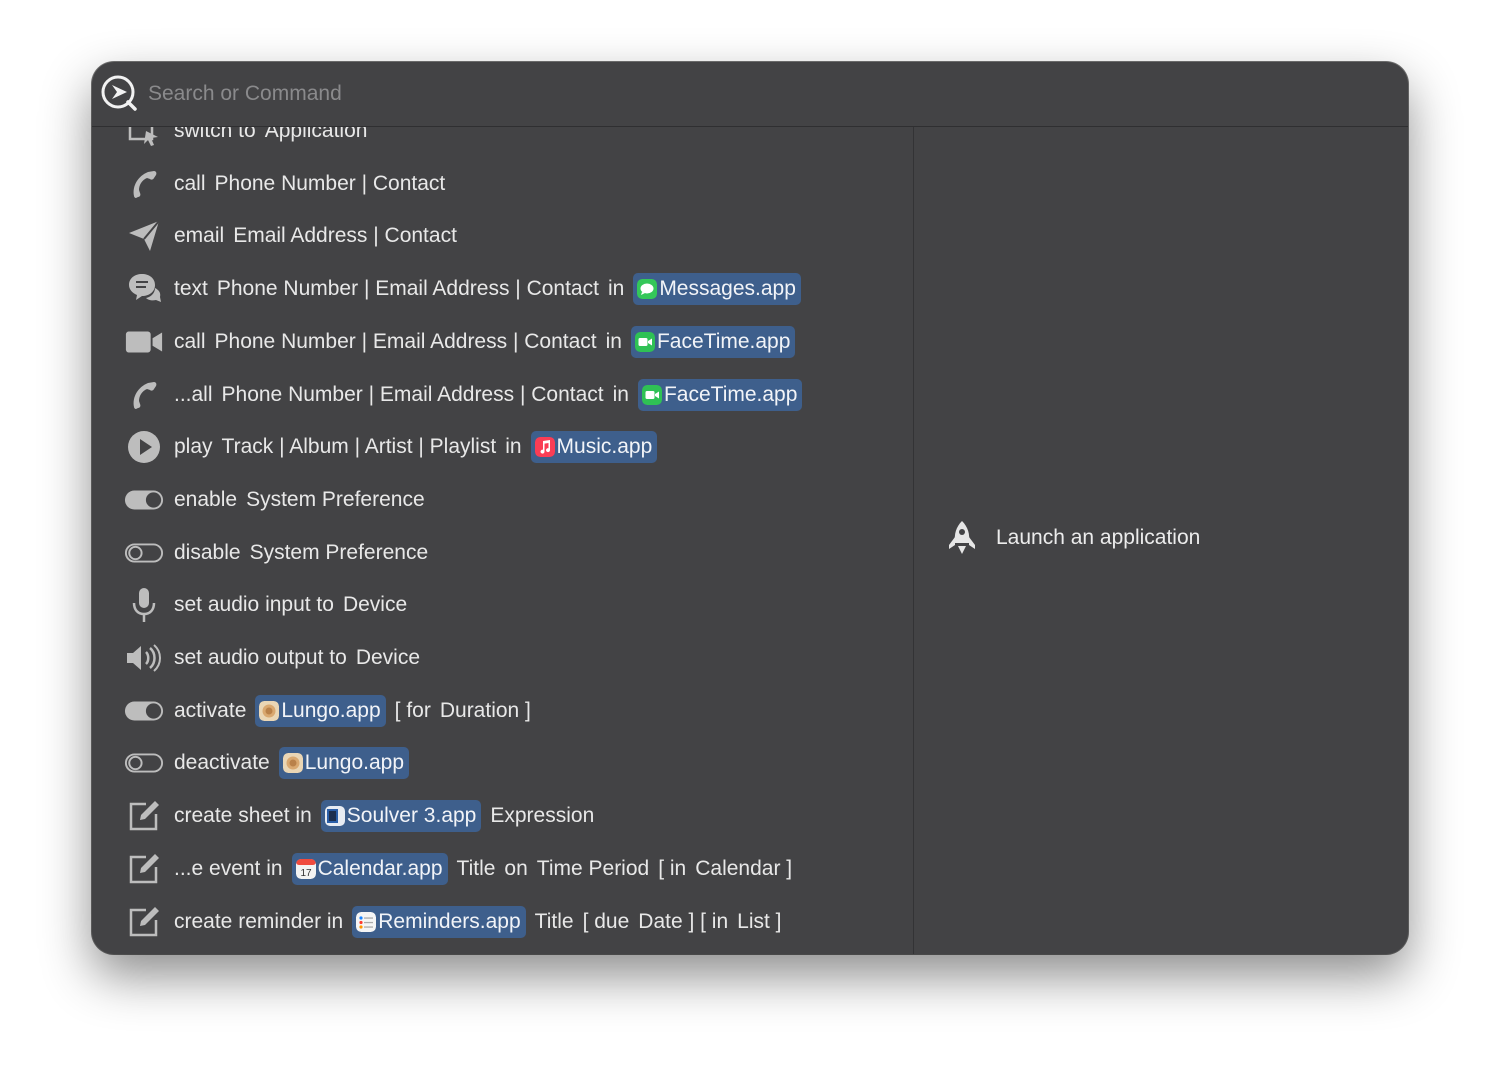 The height and width of the screenshot is (1077, 1500). I want to click on command-row: create sheet in Soulver 3.app Expression, so click(502, 816).